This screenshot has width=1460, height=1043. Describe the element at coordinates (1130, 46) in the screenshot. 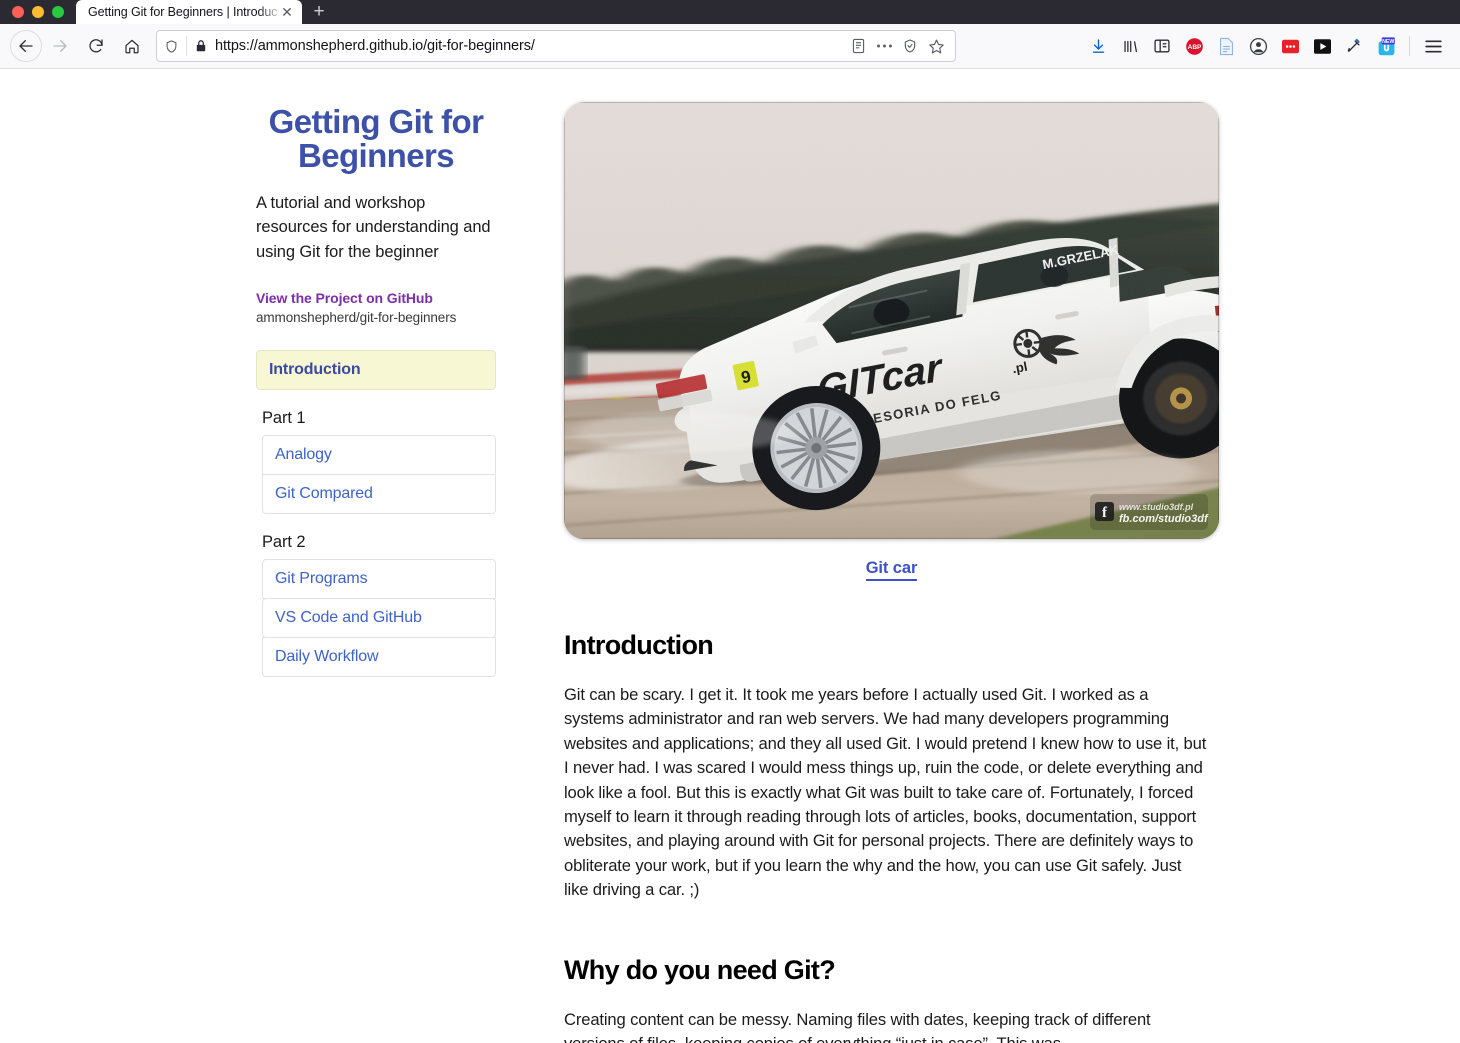

I see `library-icon` at that location.